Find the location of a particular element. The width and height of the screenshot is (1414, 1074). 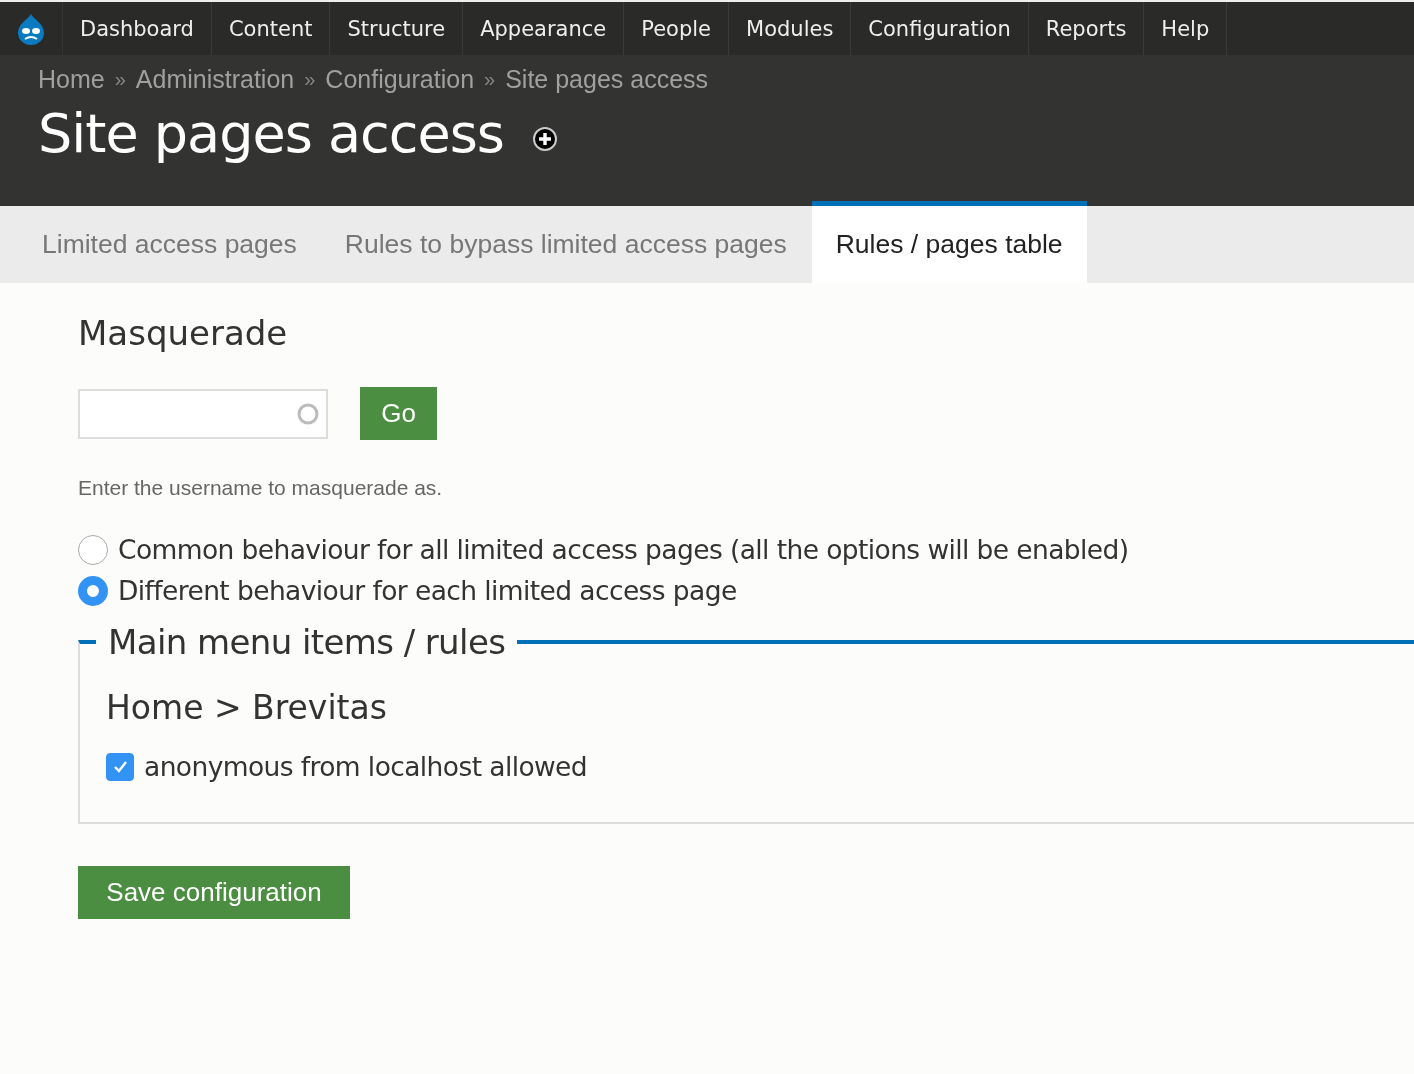

checkbox-label: anonymous from localhost allowed is located at coordinates (366, 766).